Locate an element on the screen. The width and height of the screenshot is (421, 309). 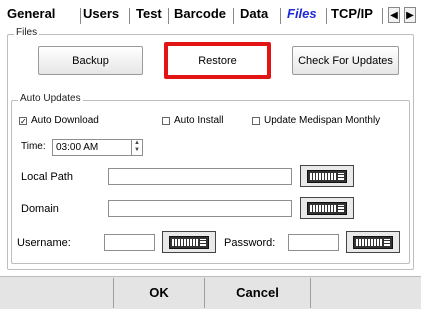
ok-button: OK is located at coordinates (159, 292).